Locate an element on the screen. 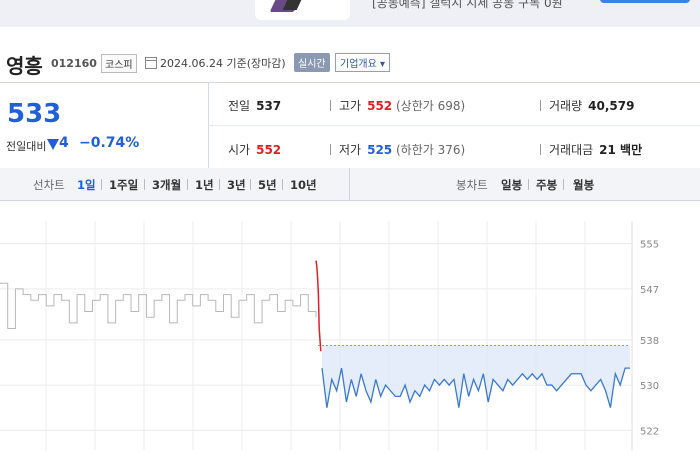  volume: 거래량 40,579 is located at coordinates (591, 105).